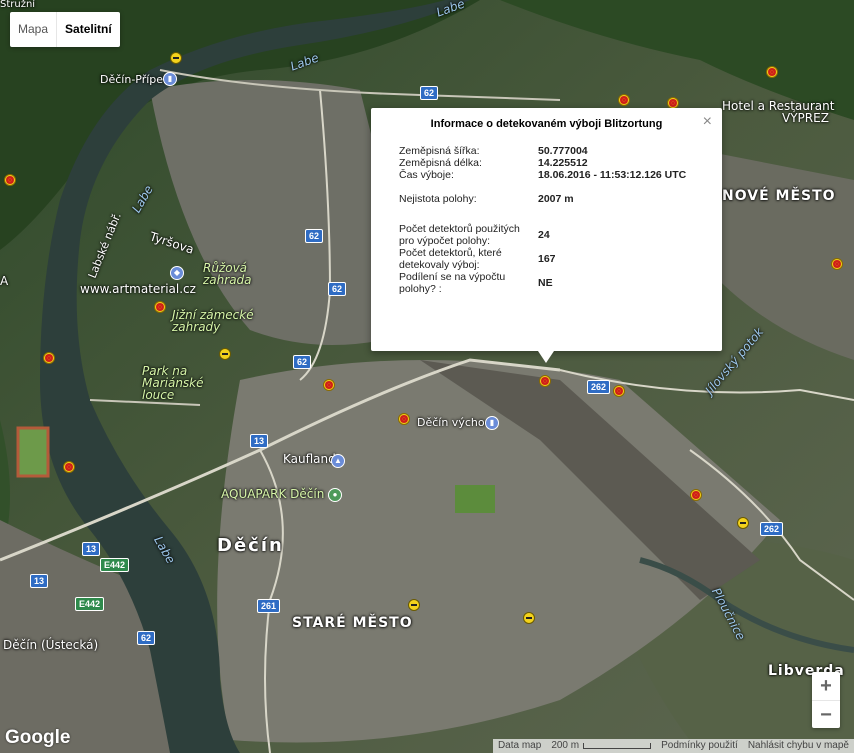 The image size is (854, 753). I want to click on detail-label: Čas výboje:, so click(426, 175).